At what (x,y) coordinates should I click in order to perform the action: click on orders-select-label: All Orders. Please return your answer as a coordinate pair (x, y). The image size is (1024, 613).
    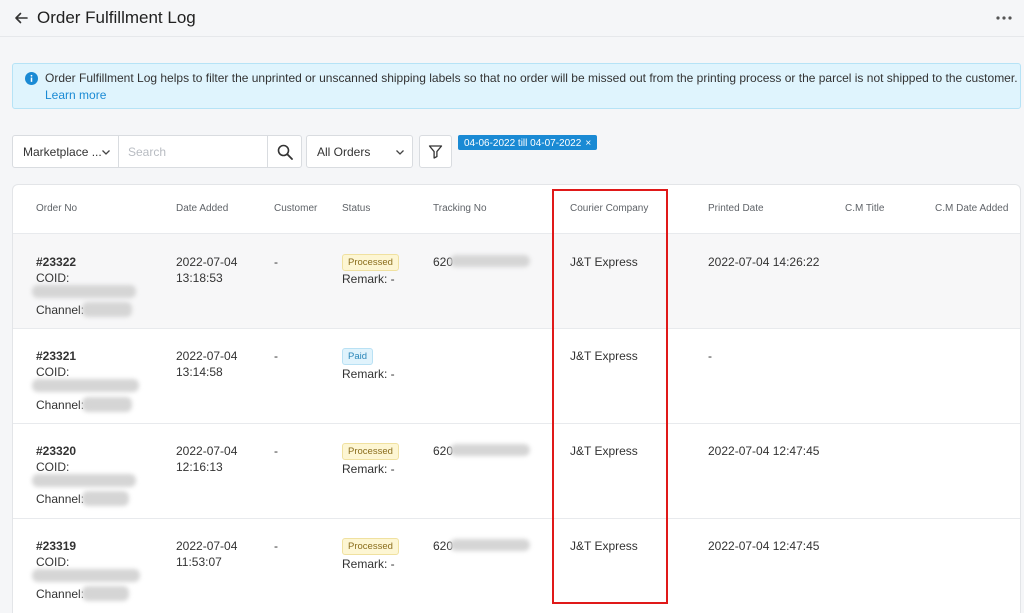
    Looking at the image, I should click on (344, 152).